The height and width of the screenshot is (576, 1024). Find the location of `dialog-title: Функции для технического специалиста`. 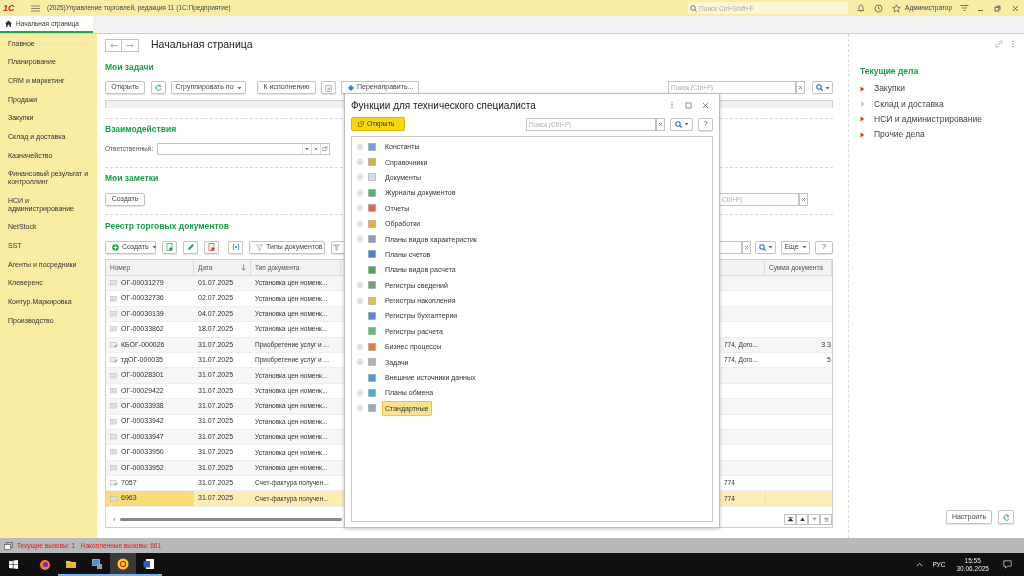

dialog-title: Функции для технического специалиста is located at coordinates (443, 105).